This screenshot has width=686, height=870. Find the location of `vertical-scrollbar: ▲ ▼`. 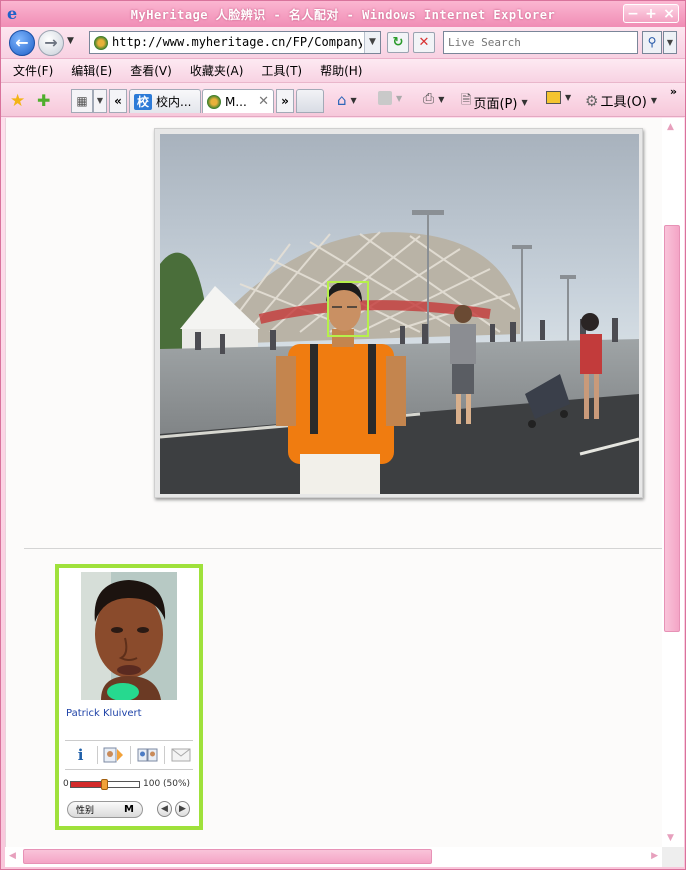

vertical-scrollbar: ▲ ▼ is located at coordinates (673, 482).